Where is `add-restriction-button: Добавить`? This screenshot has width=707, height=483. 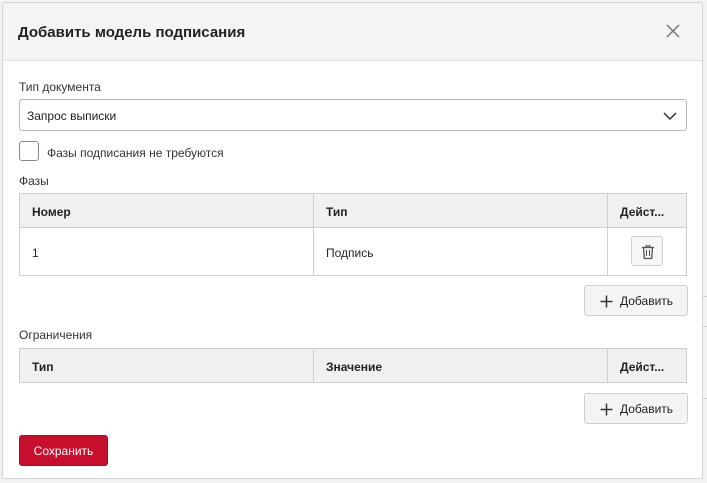 add-restriction-button: Добавить is located at coordinates (636, 408).